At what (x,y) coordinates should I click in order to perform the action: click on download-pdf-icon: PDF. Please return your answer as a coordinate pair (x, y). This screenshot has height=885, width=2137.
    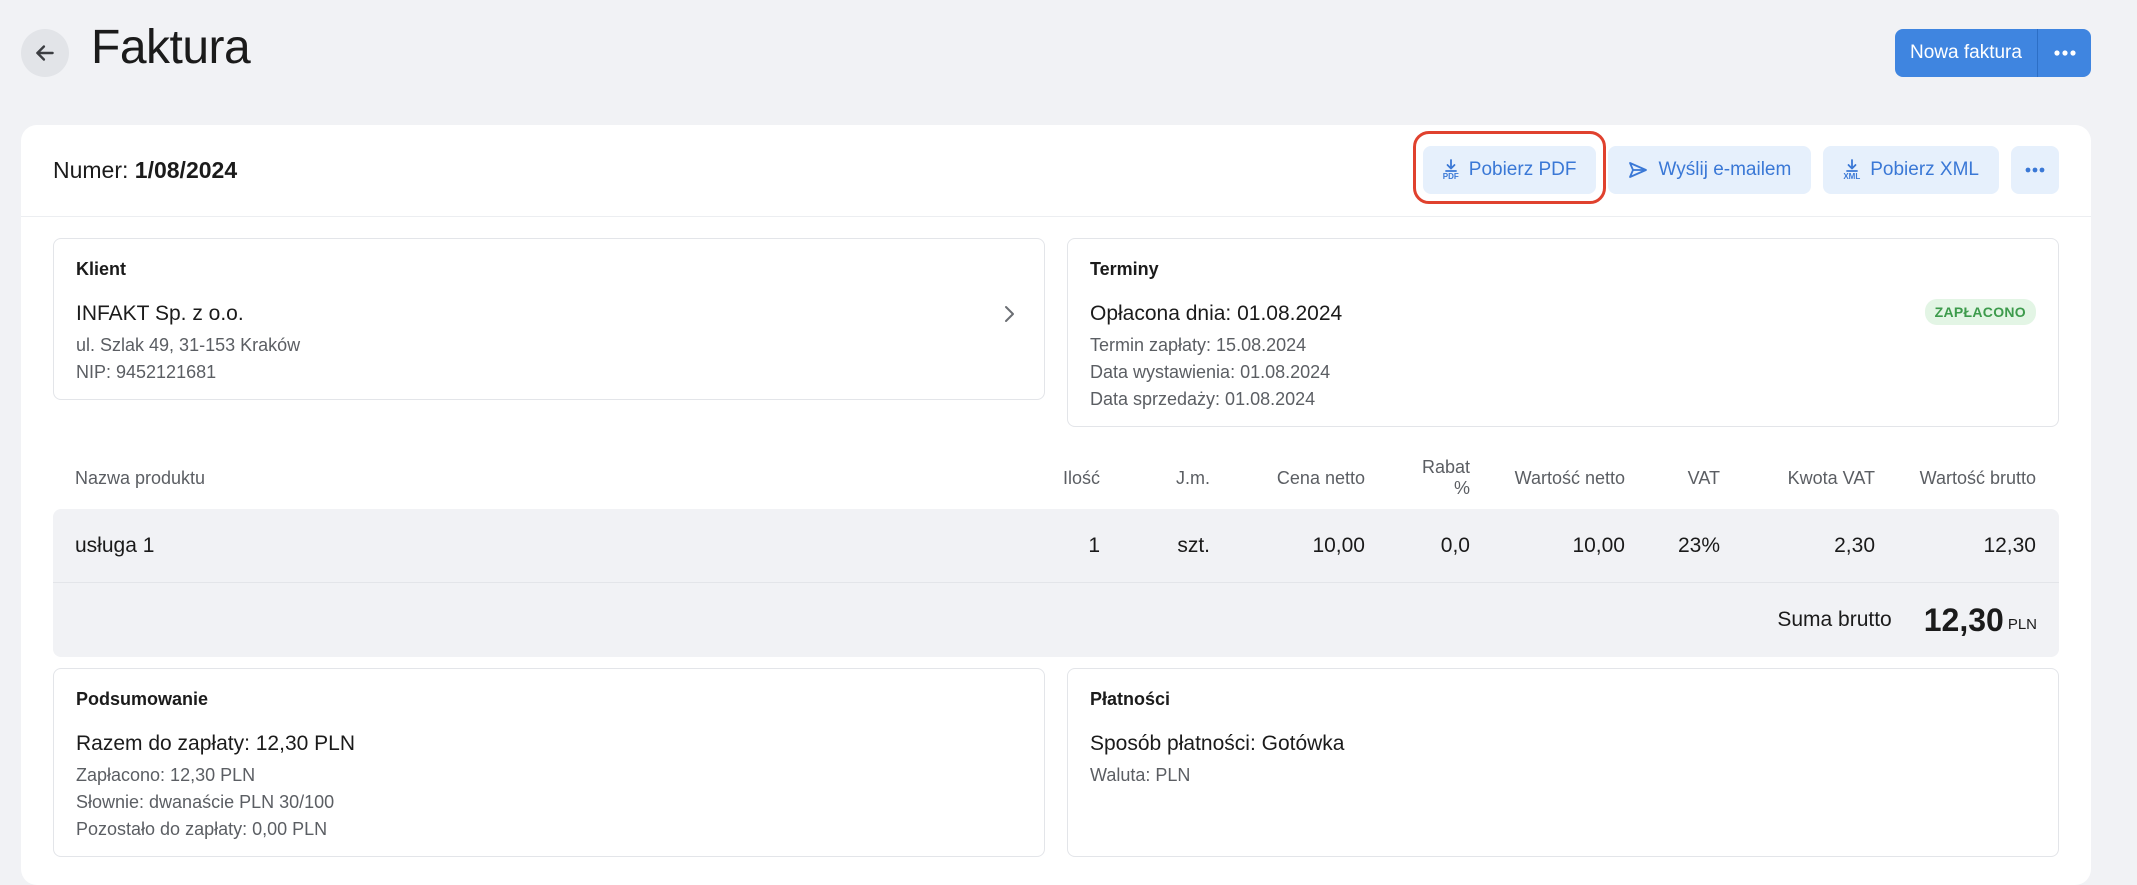
    Looking at the image, I should click on (1451, 170).